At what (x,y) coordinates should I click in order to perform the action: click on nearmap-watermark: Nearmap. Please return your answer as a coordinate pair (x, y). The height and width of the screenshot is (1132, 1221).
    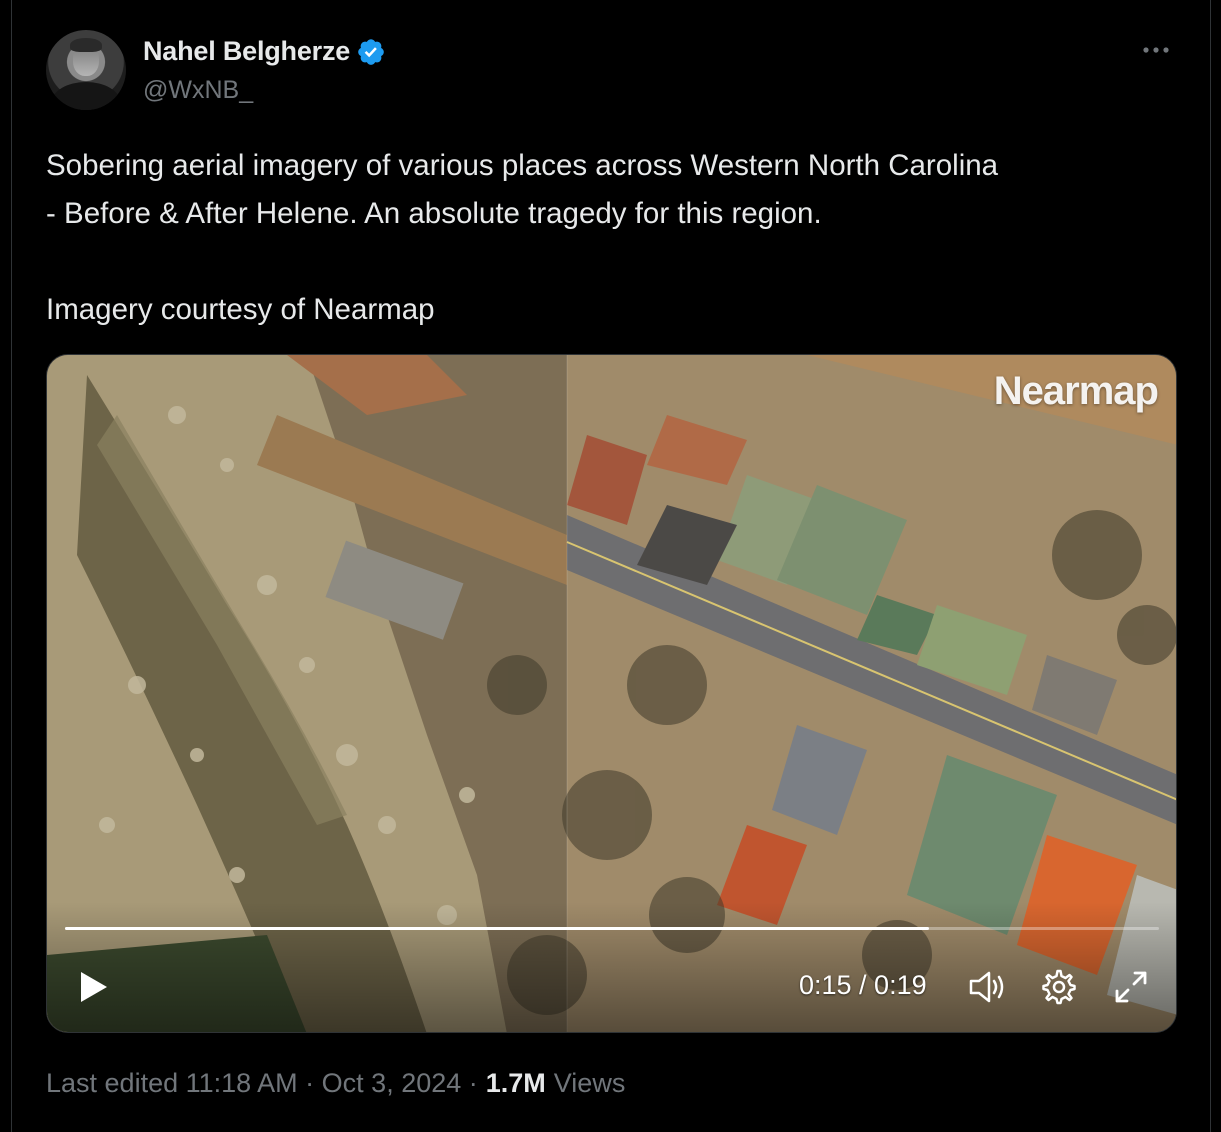
    Looking at the image, I should click on (1076, 391).